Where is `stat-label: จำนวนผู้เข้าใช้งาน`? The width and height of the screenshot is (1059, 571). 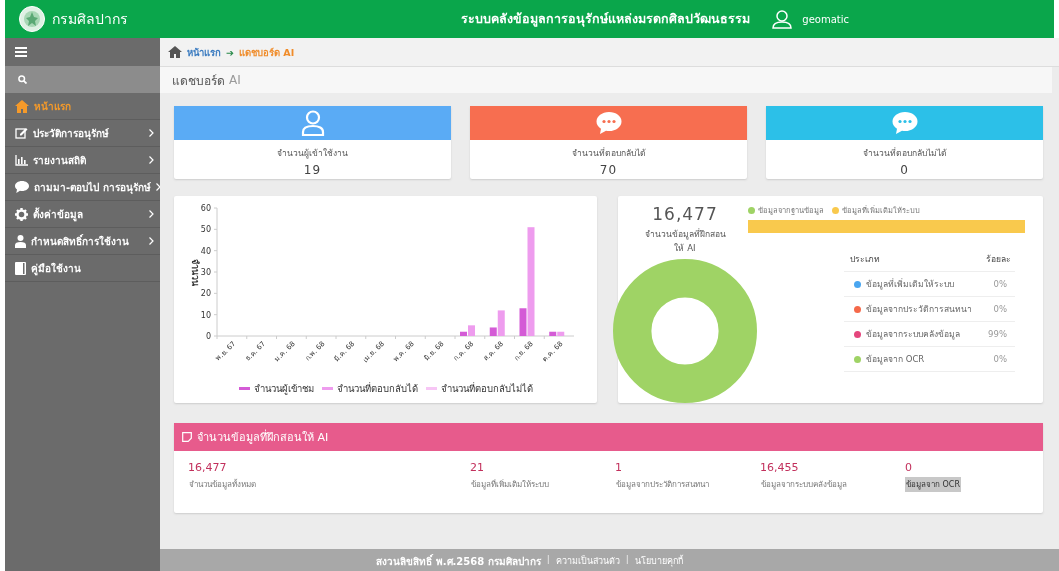 stat-label: จำนวนผู้เข้าใช้งาน is located at coordinates (312, 153).